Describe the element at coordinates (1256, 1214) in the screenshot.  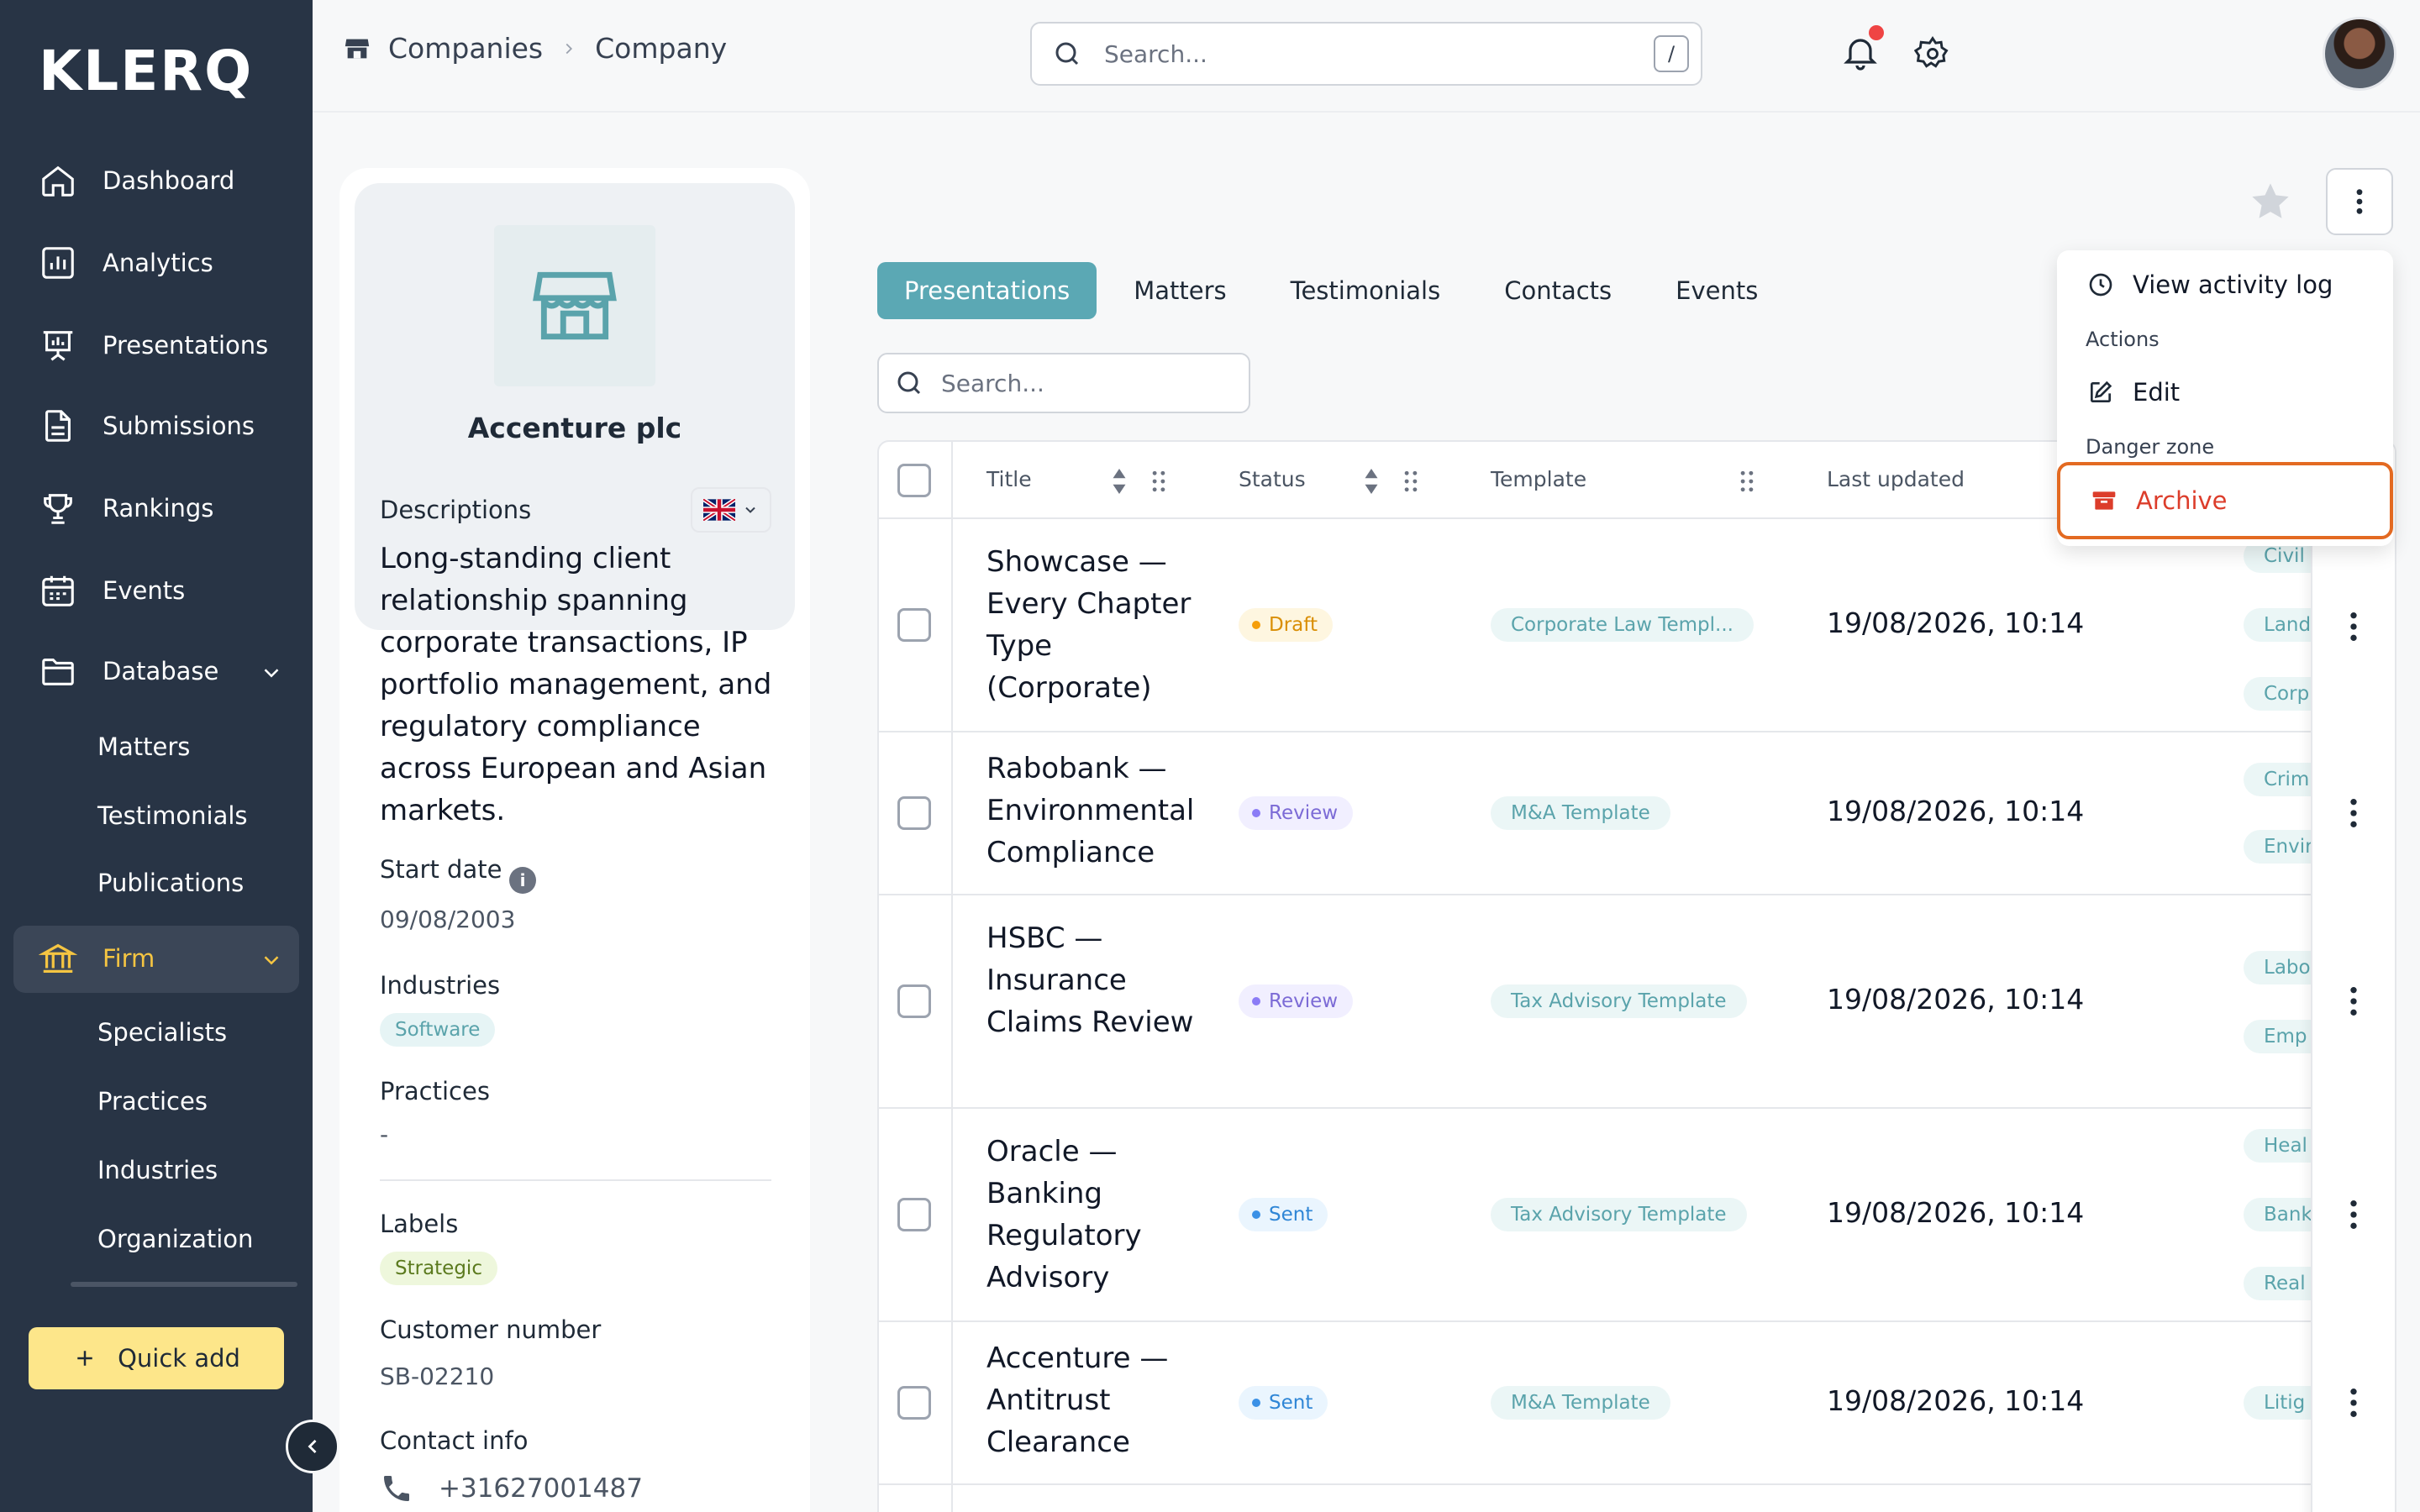
I see `status-dot` at that location.